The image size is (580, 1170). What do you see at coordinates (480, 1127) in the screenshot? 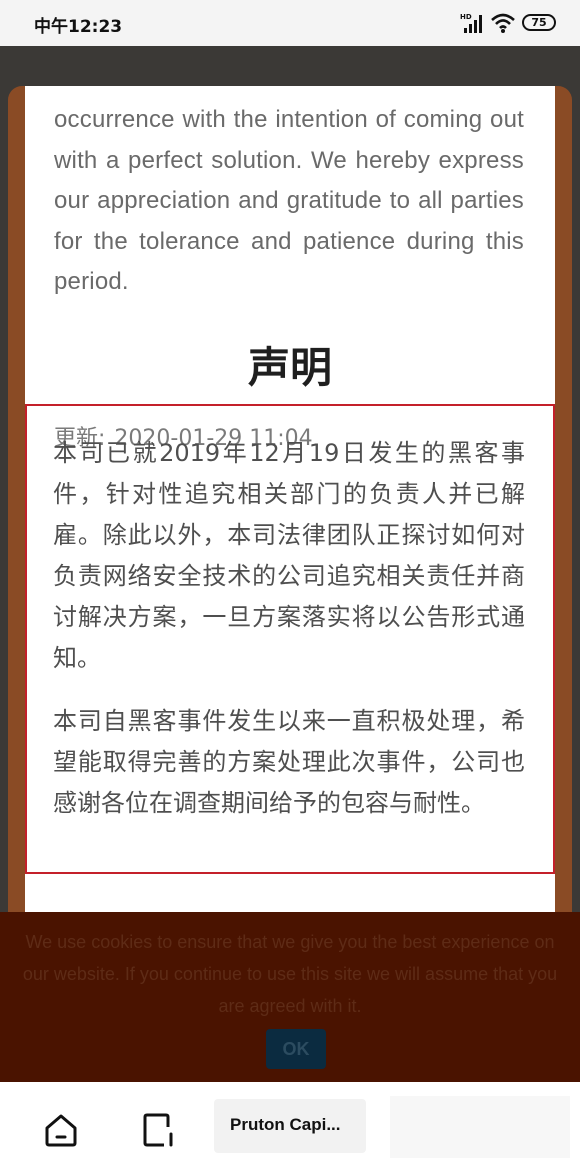
I see `nav-empty-slot` at bounding box center [480, 1127].